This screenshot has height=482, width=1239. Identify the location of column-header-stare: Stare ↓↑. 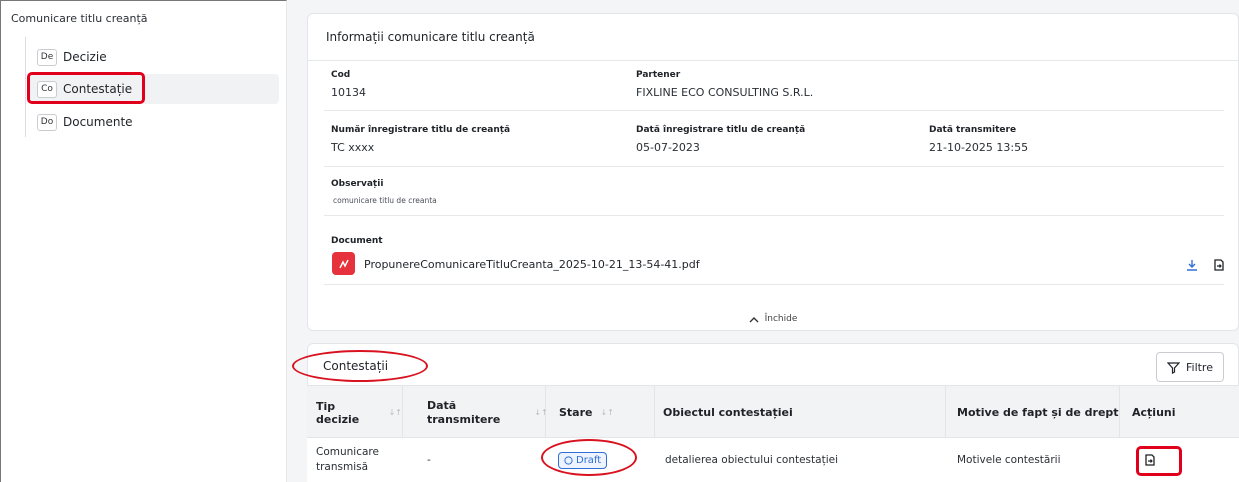
(600, 412).